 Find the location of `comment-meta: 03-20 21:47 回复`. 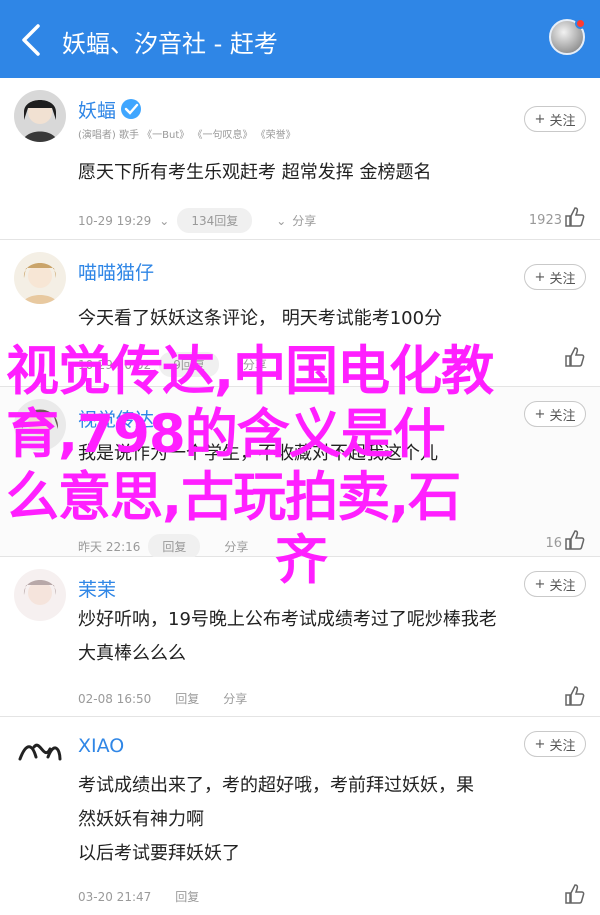

comment-meta: 03-20 21:47 回复 is located at coordinates (138, 896).